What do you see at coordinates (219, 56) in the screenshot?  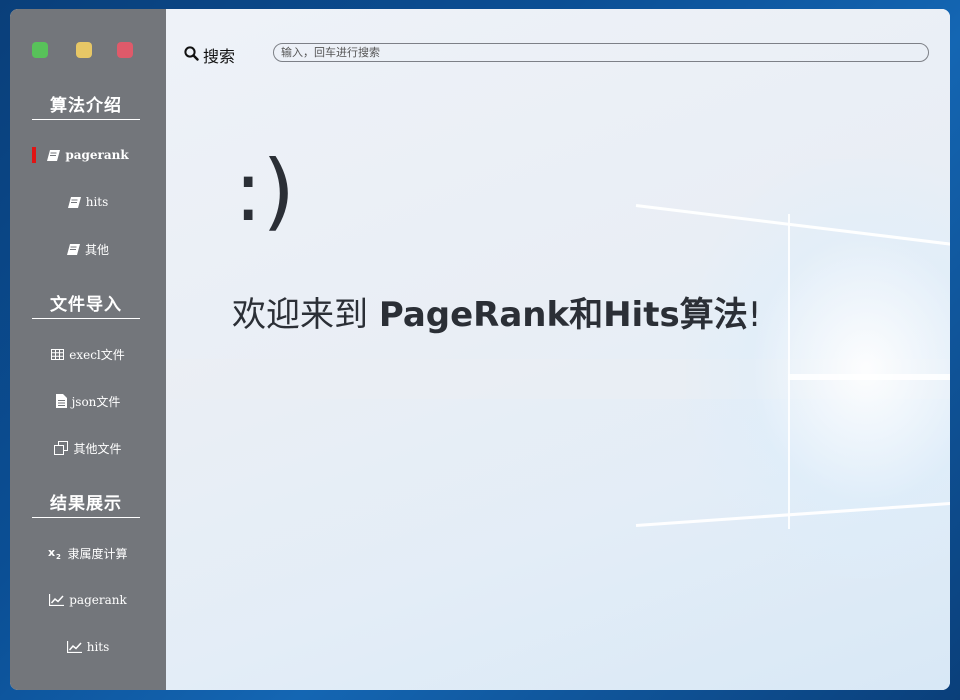 I see `search-label: 搜索` at bounding box center [219, 56].